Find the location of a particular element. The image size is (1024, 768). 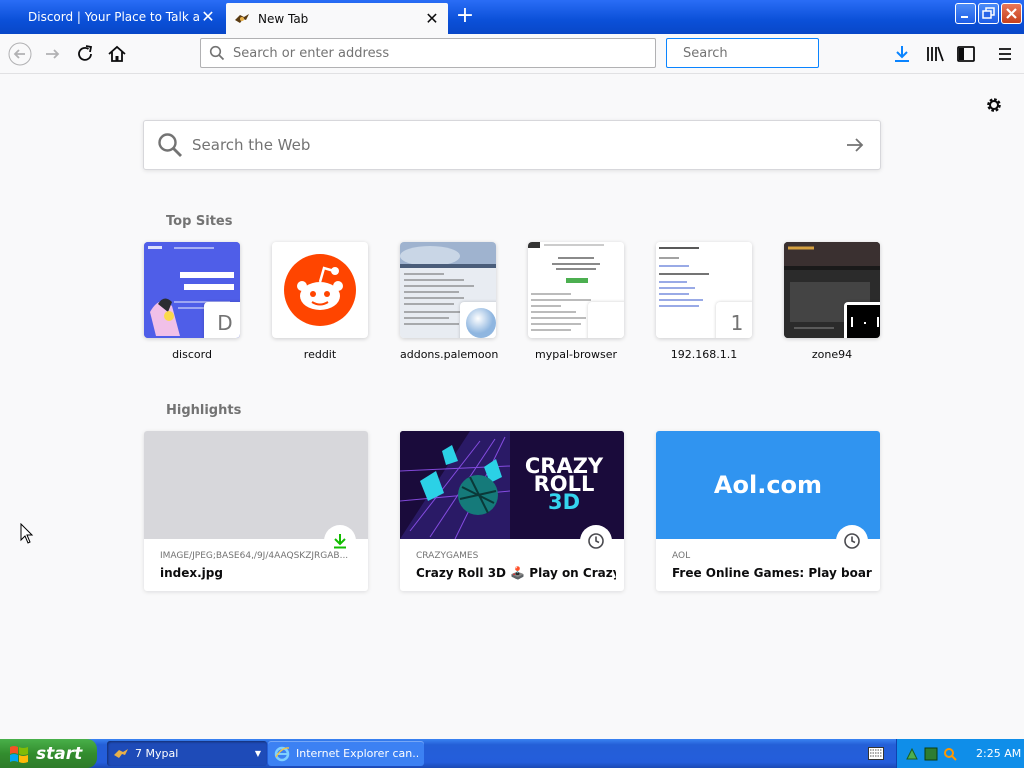

taskbar-item-mypal: 7 Mypal ▼ is located at coordinates (187, 753).